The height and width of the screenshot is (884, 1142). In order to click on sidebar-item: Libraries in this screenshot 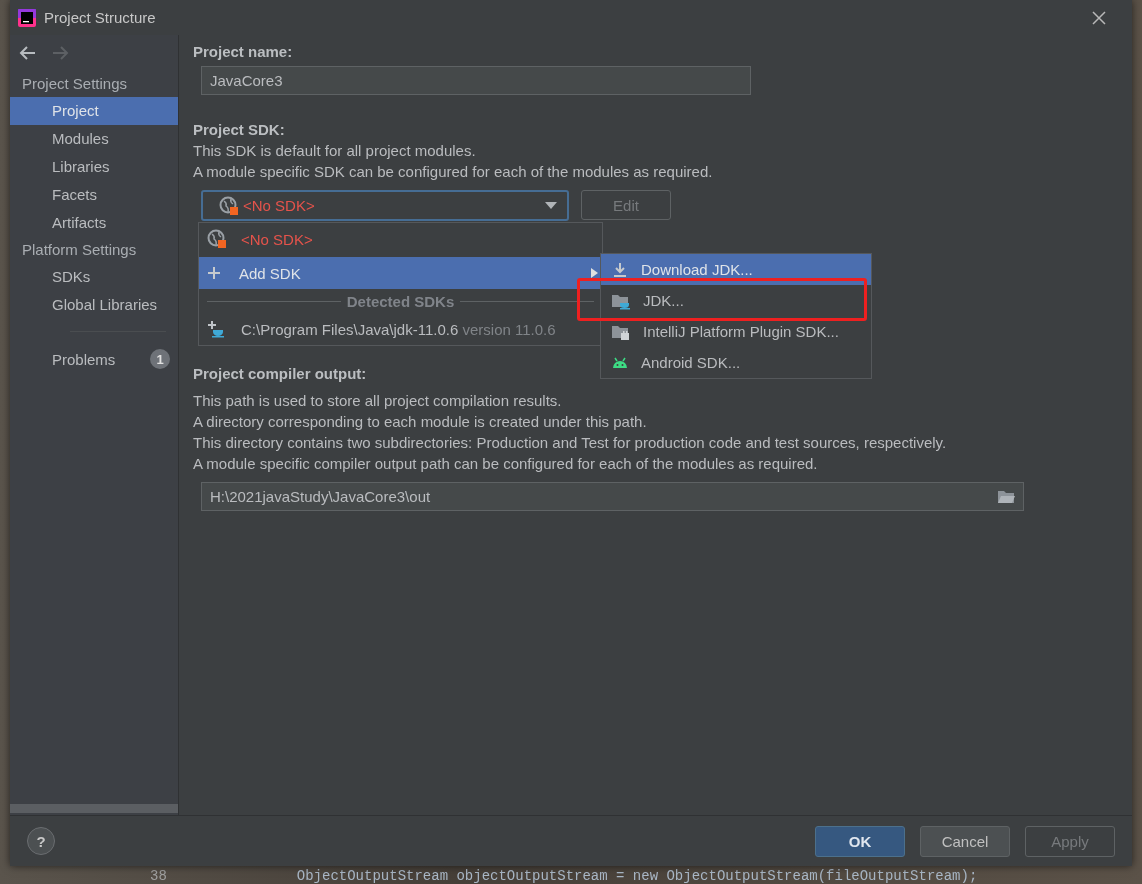, I will do `click(94, 167)`.